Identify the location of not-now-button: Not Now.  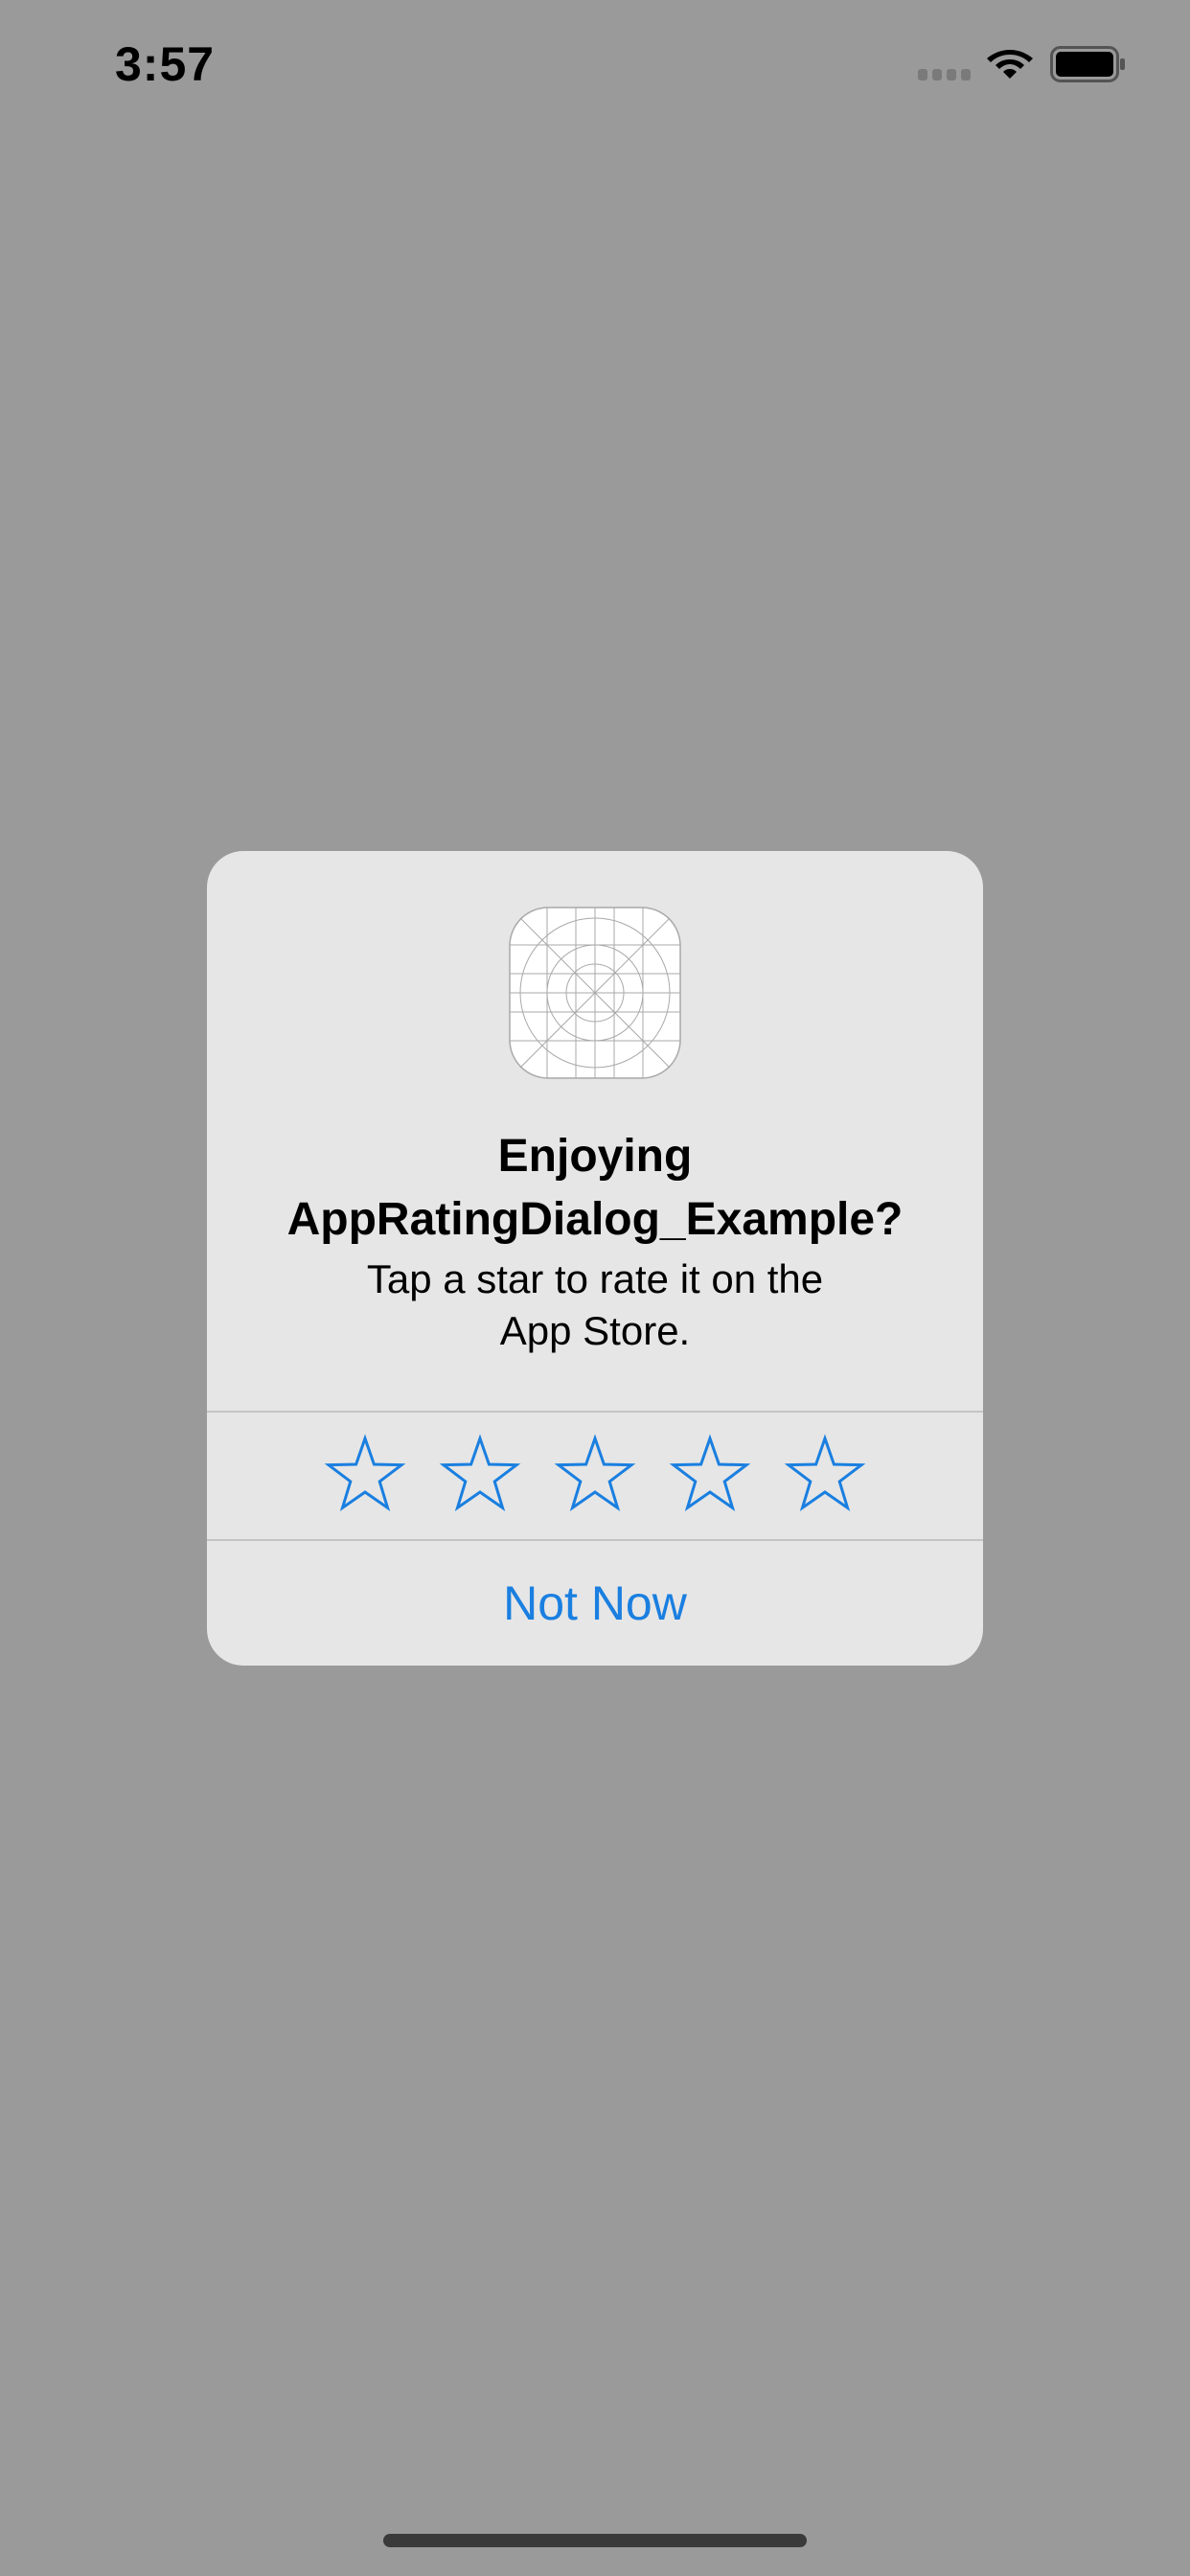
(595, 1603).